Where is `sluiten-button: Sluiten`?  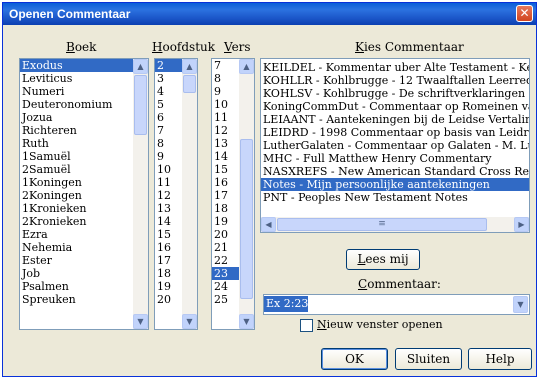
sluiten-button: Sluiten is located at coordinates (428, 359).